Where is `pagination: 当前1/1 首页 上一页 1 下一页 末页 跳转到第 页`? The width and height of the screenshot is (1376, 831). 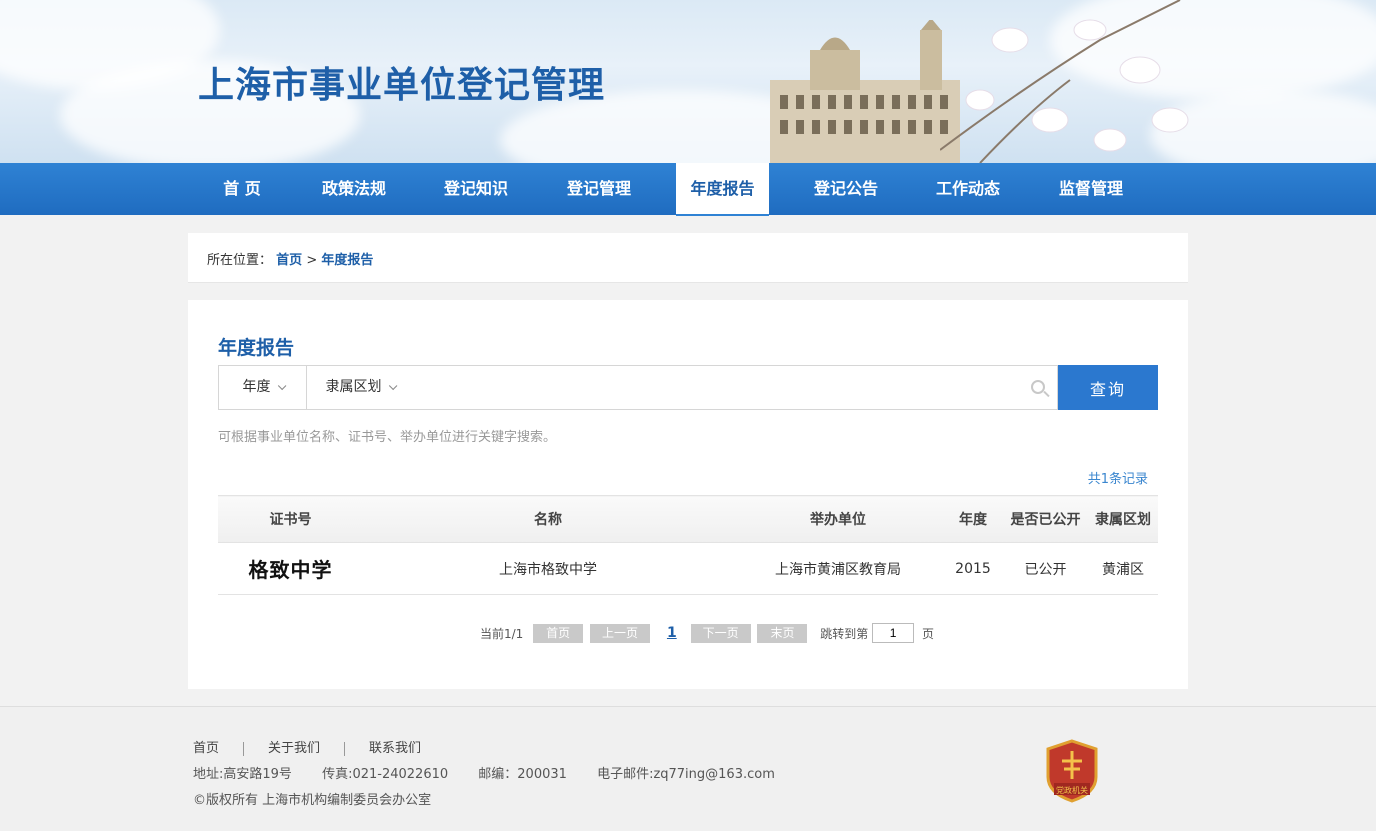
pagination: 当前1/1 首页 上一页 1 下一页 末页 跳转到第 页 is located at coordinates (707, 633).